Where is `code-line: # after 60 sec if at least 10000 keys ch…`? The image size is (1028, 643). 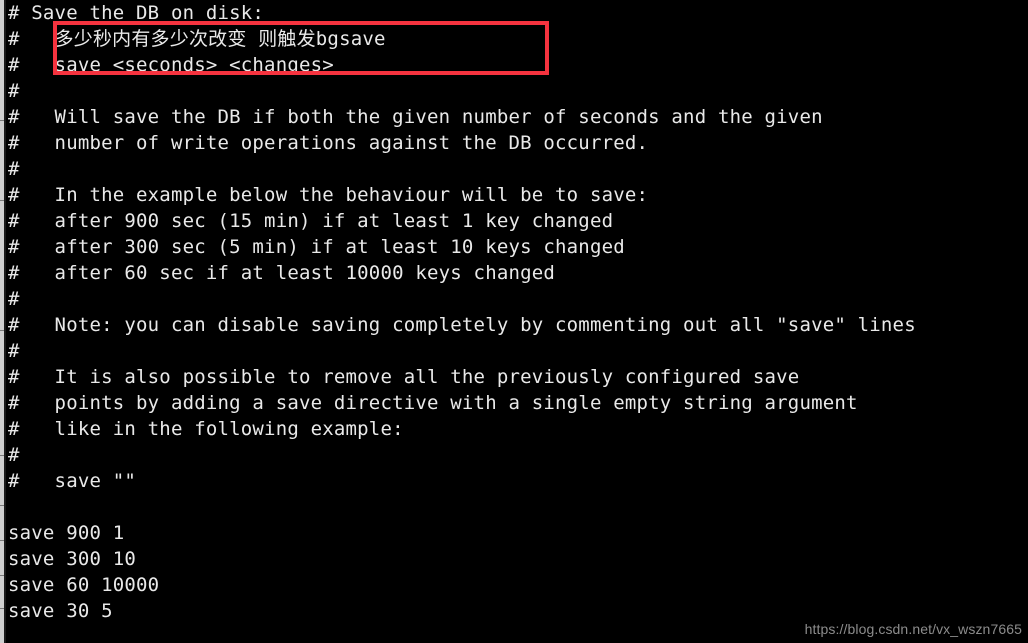 code-line: # after 60 sec if at least 10000 keys ch… is located at coordinates (282, 273).